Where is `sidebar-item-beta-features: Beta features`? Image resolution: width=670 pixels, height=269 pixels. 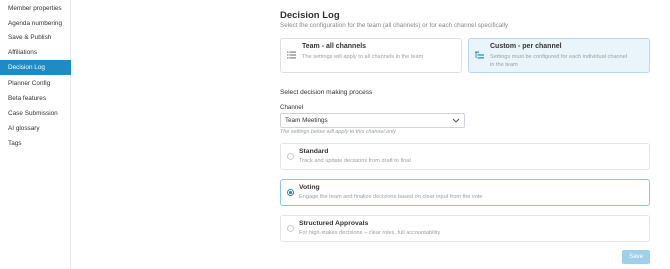 sidebar-item-beta-features: Beta features is located at coordinates (35, 98).